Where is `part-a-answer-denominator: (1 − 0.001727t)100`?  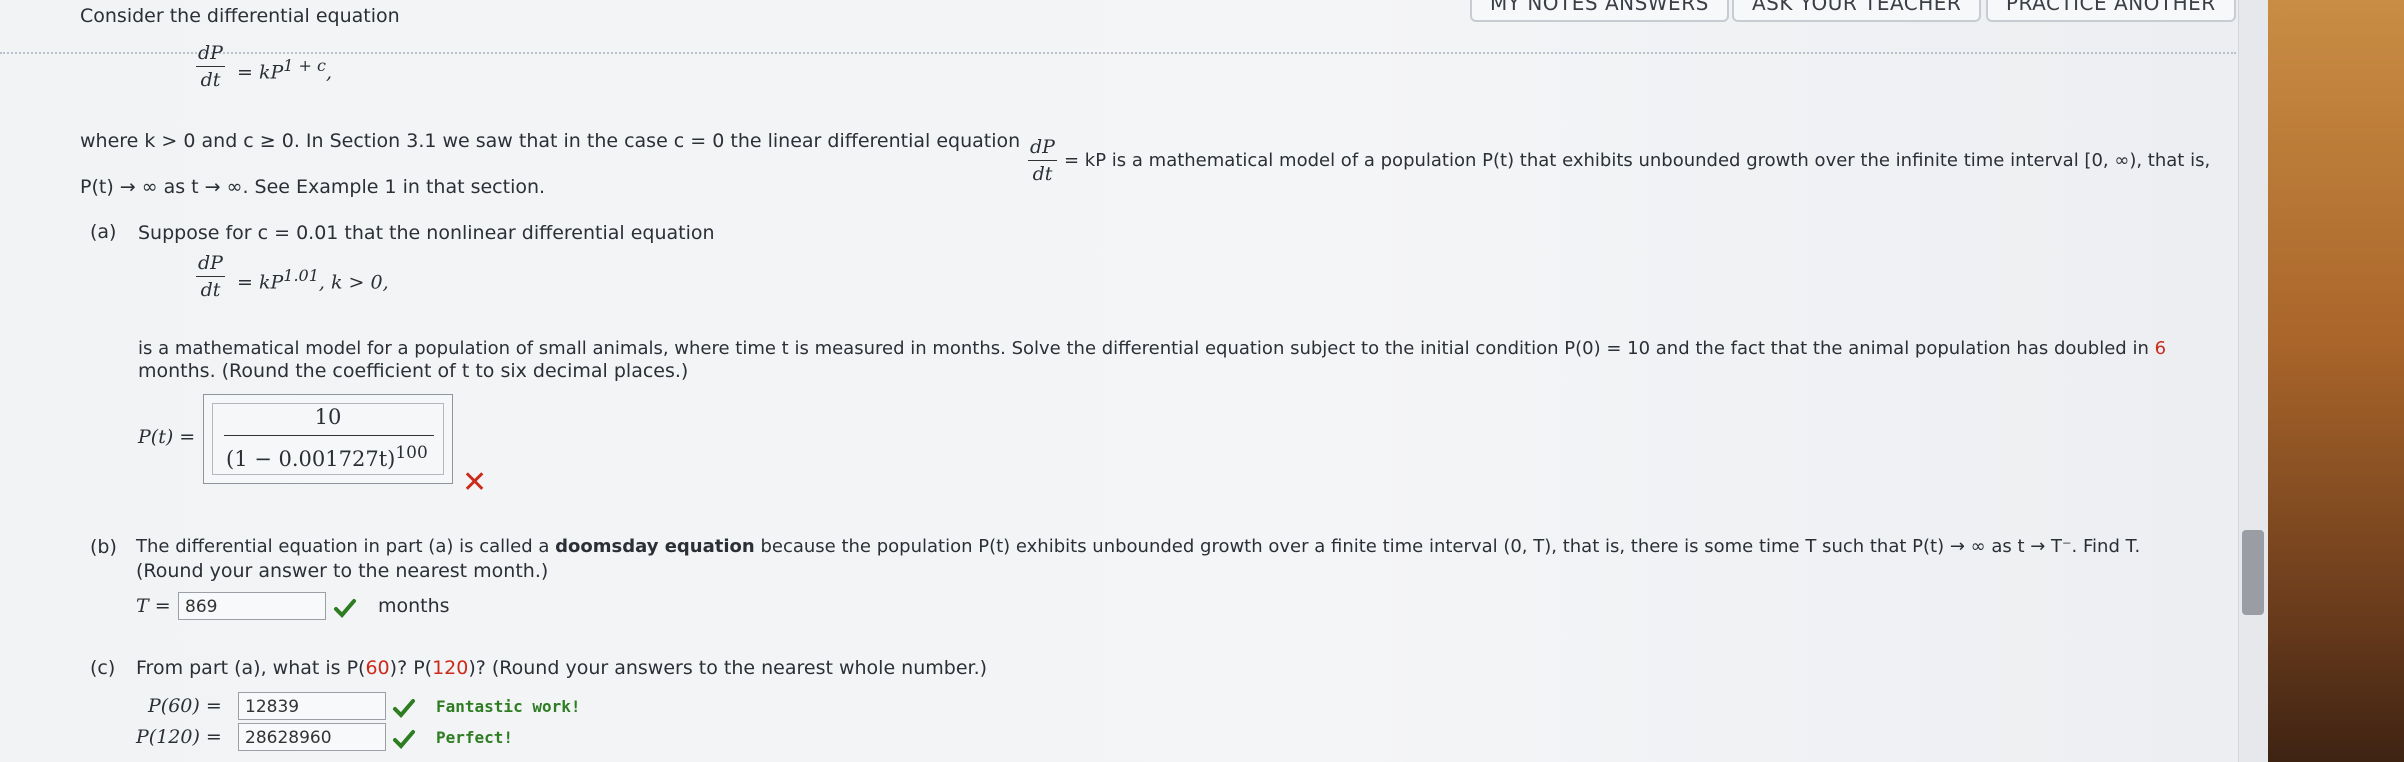
part-a-answer-denominator: (1 − 0.001727t)100 is located at coordinates (327, 457).